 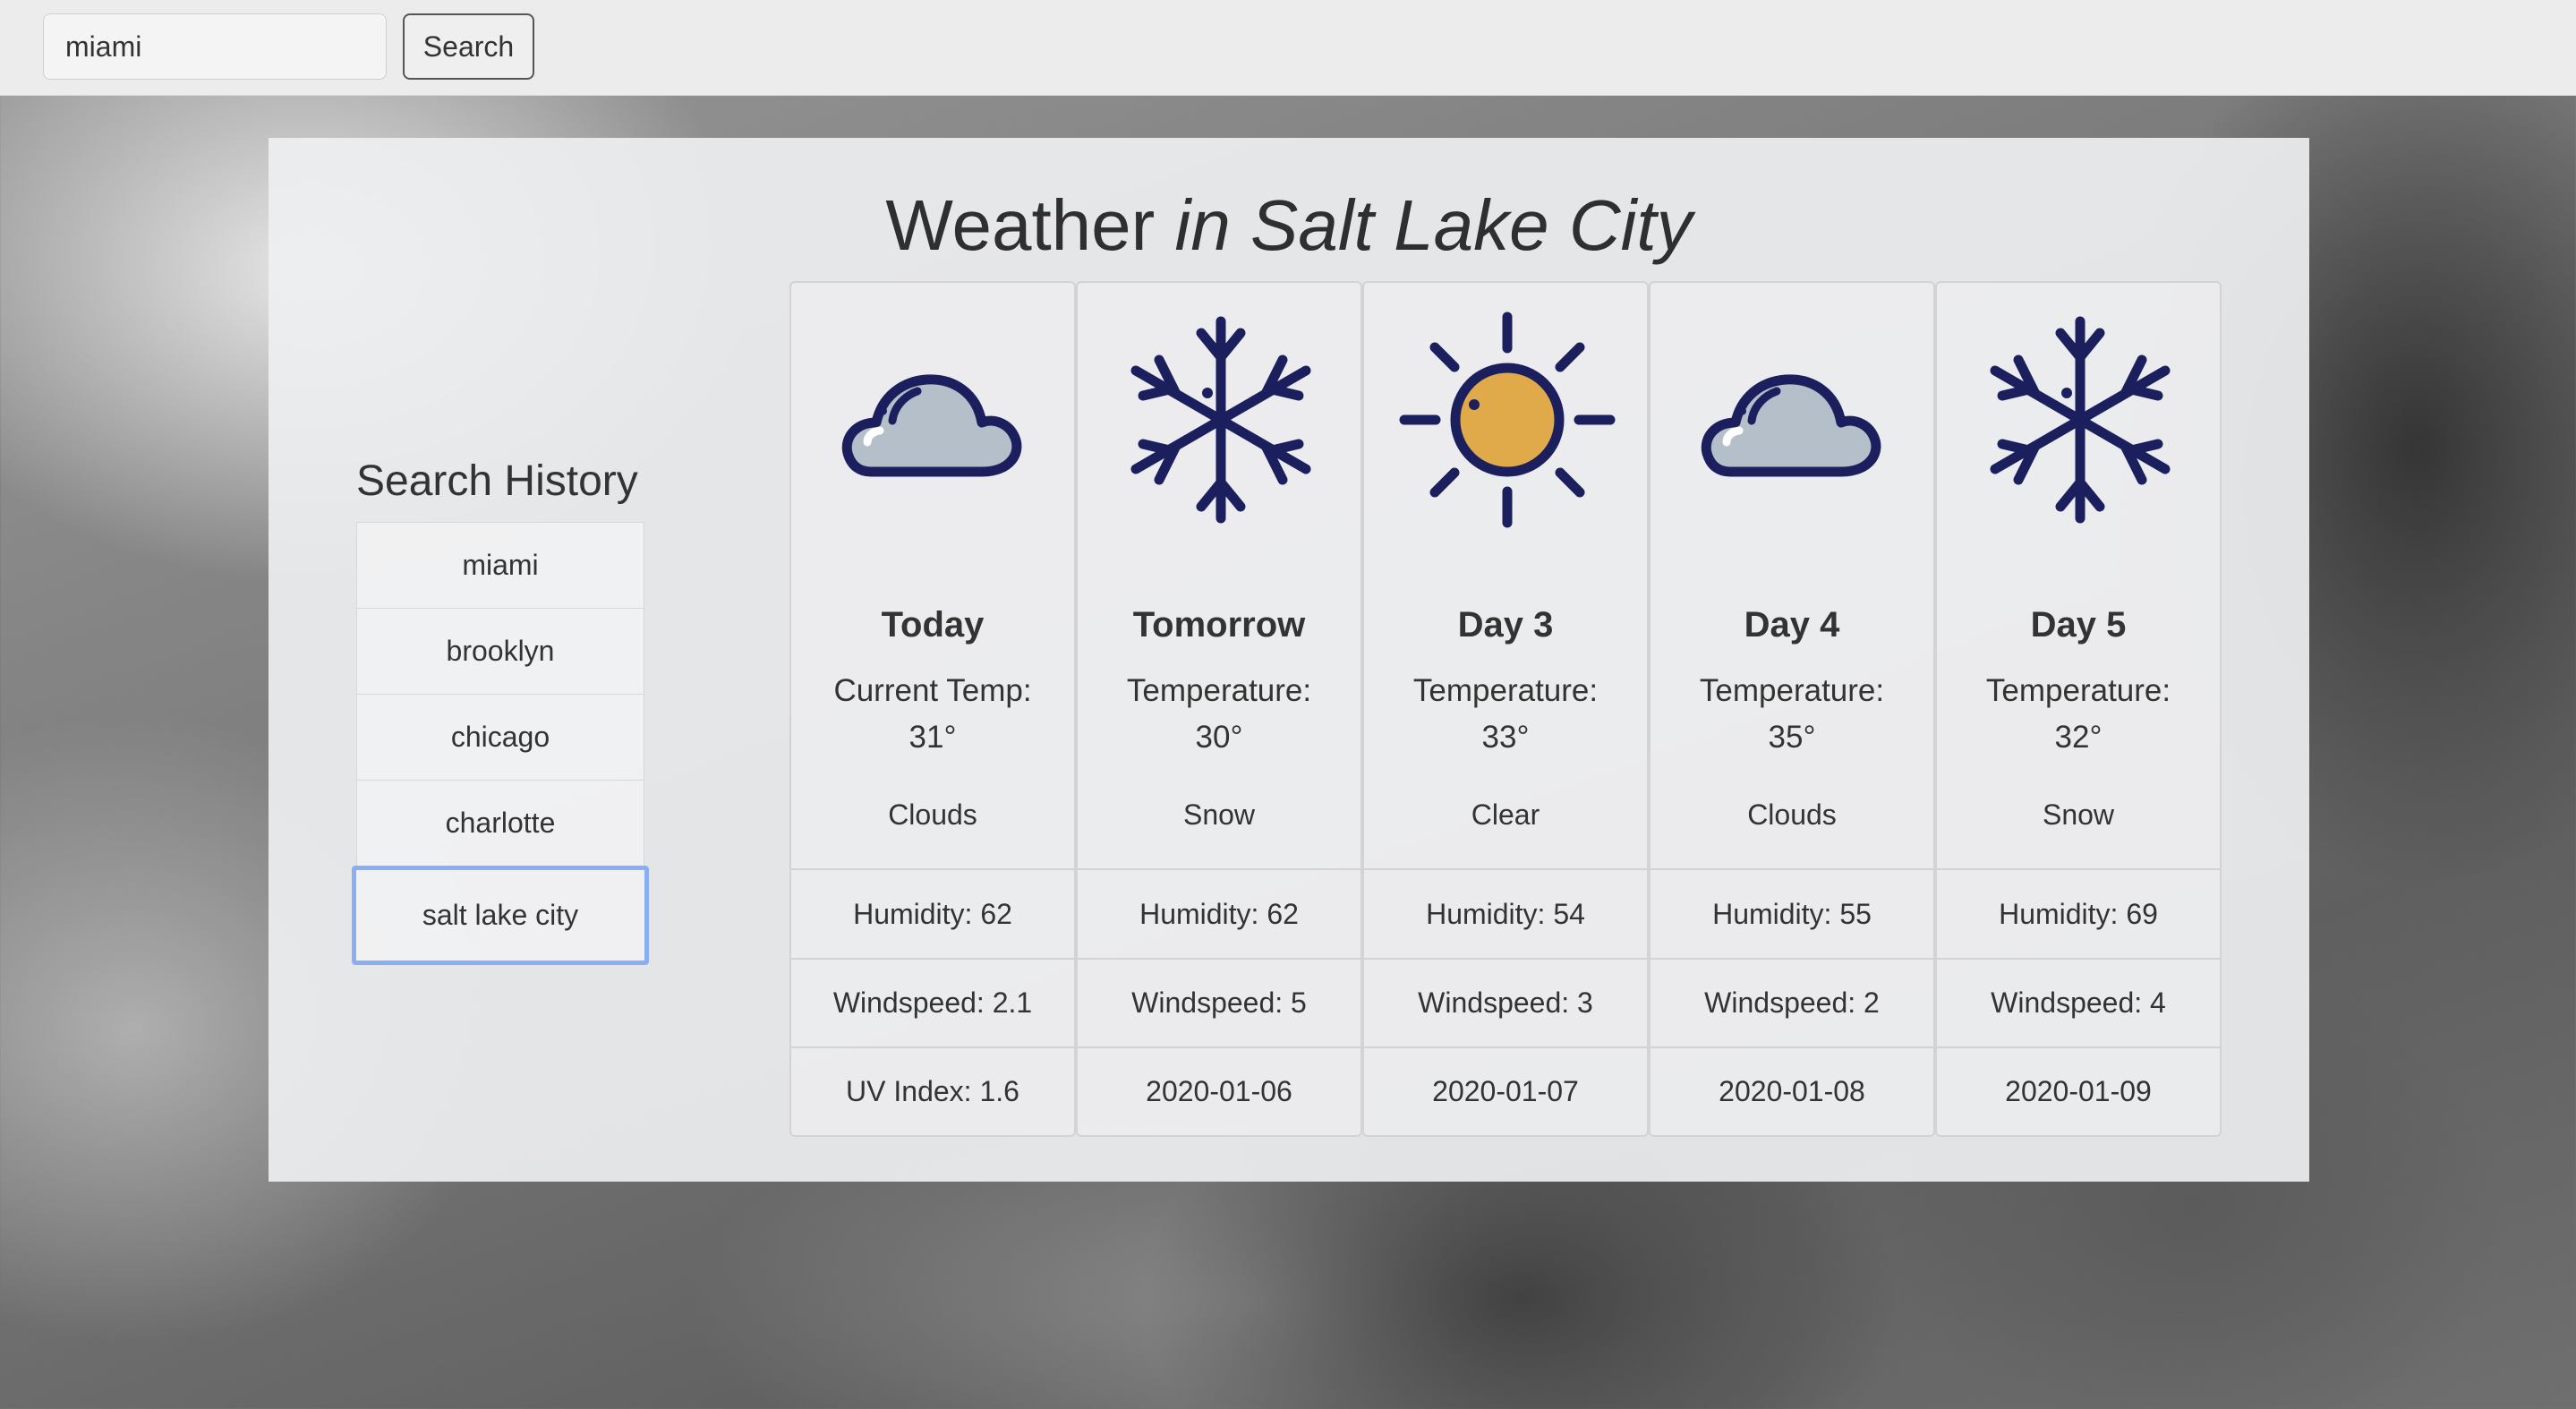 What do you see at coordinates (1505, 625) in the screenshot?
I see `day-label: Day 3` at bounding box center [1505, 625].